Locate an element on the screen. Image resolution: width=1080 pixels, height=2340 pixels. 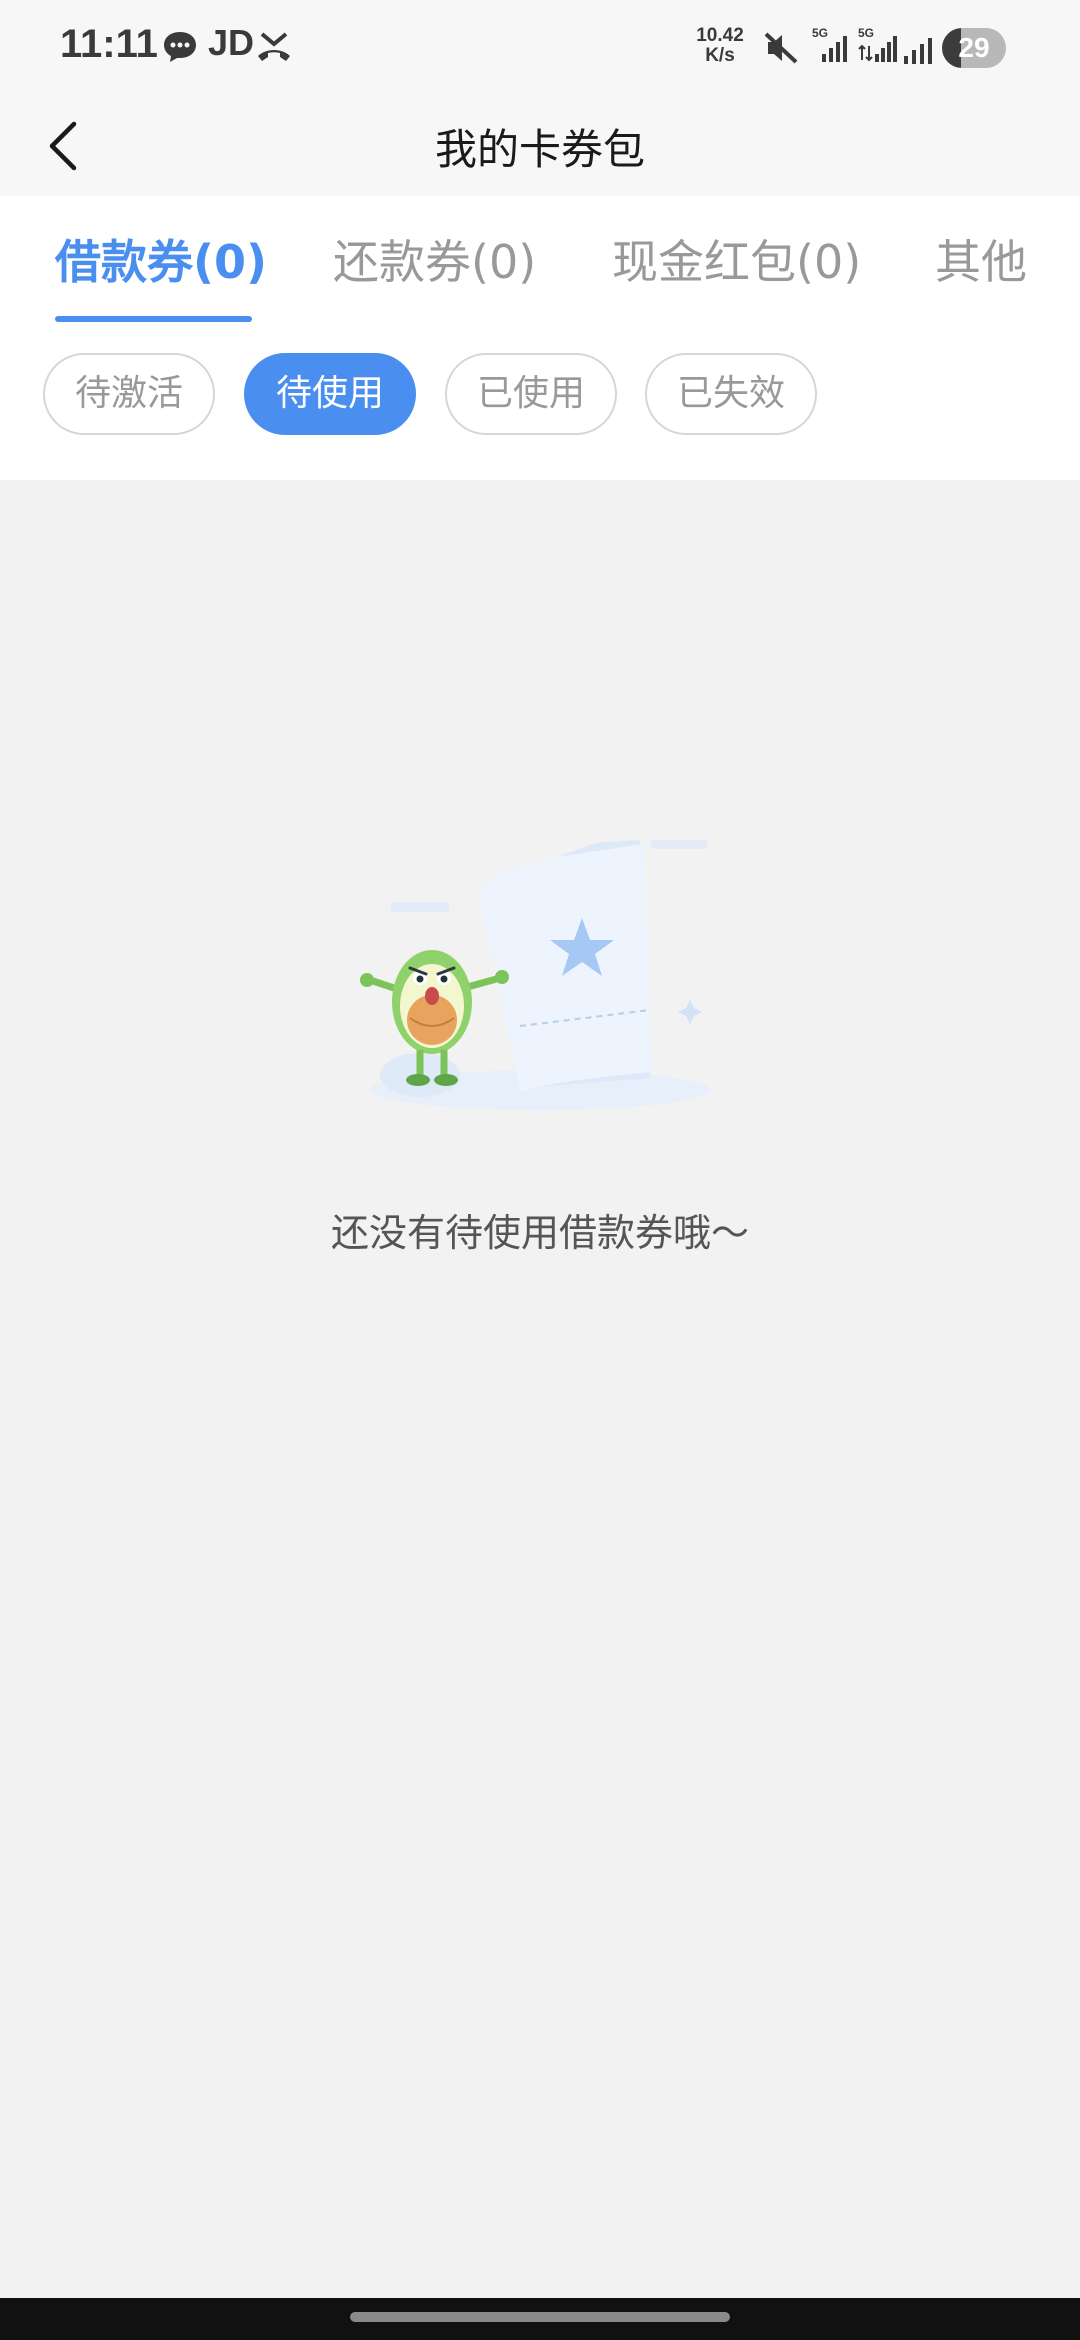
signal-label-1: 5G is located at coordinates (820, 33).